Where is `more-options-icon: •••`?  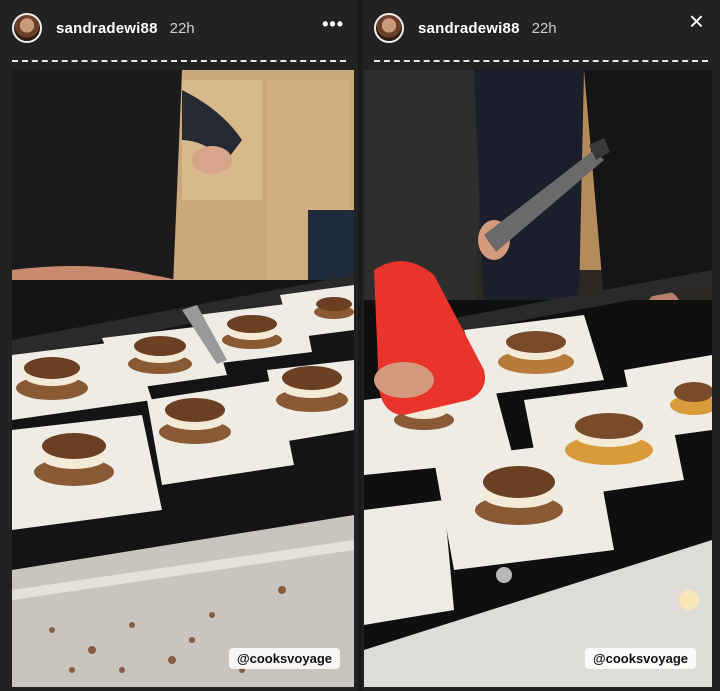
more-options-icon: ••• is located at coordinates (333, 24).